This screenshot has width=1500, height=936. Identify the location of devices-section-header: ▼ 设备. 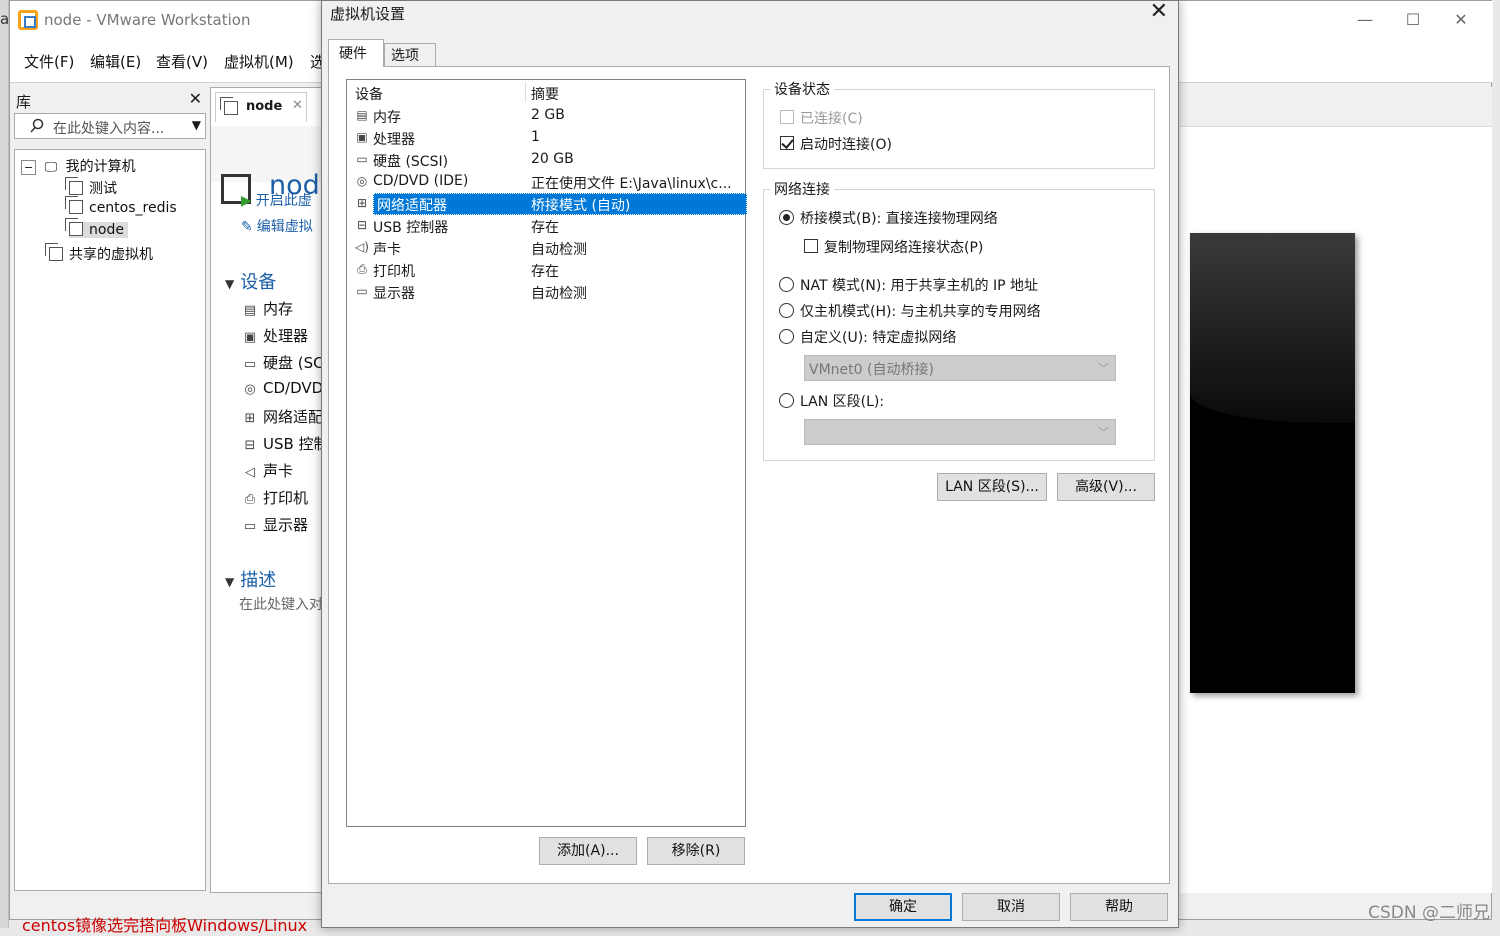
(250, 281).